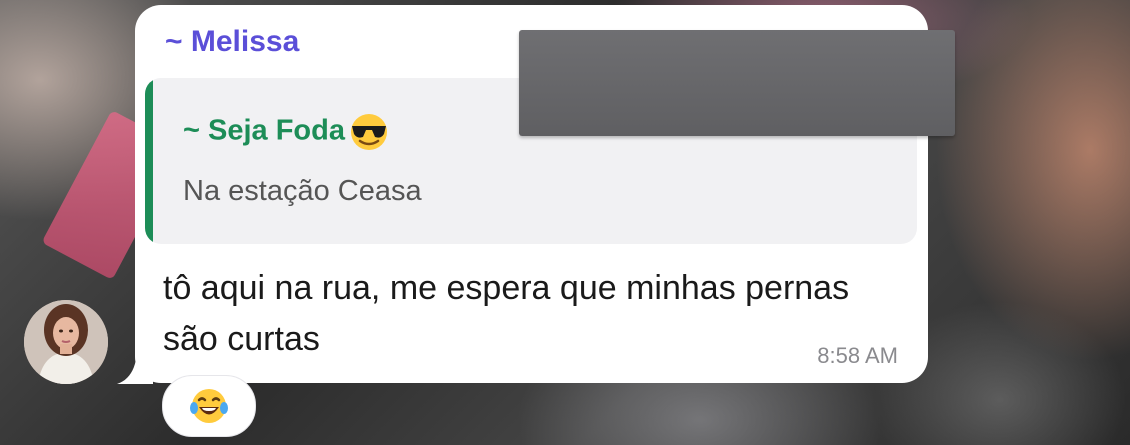 The image size is (1130, 445). What do you see at coordinates (302, 191) in the screenshot?
I see `quoted-text: Na estação Ceasa` at bounding box center [302, 191].